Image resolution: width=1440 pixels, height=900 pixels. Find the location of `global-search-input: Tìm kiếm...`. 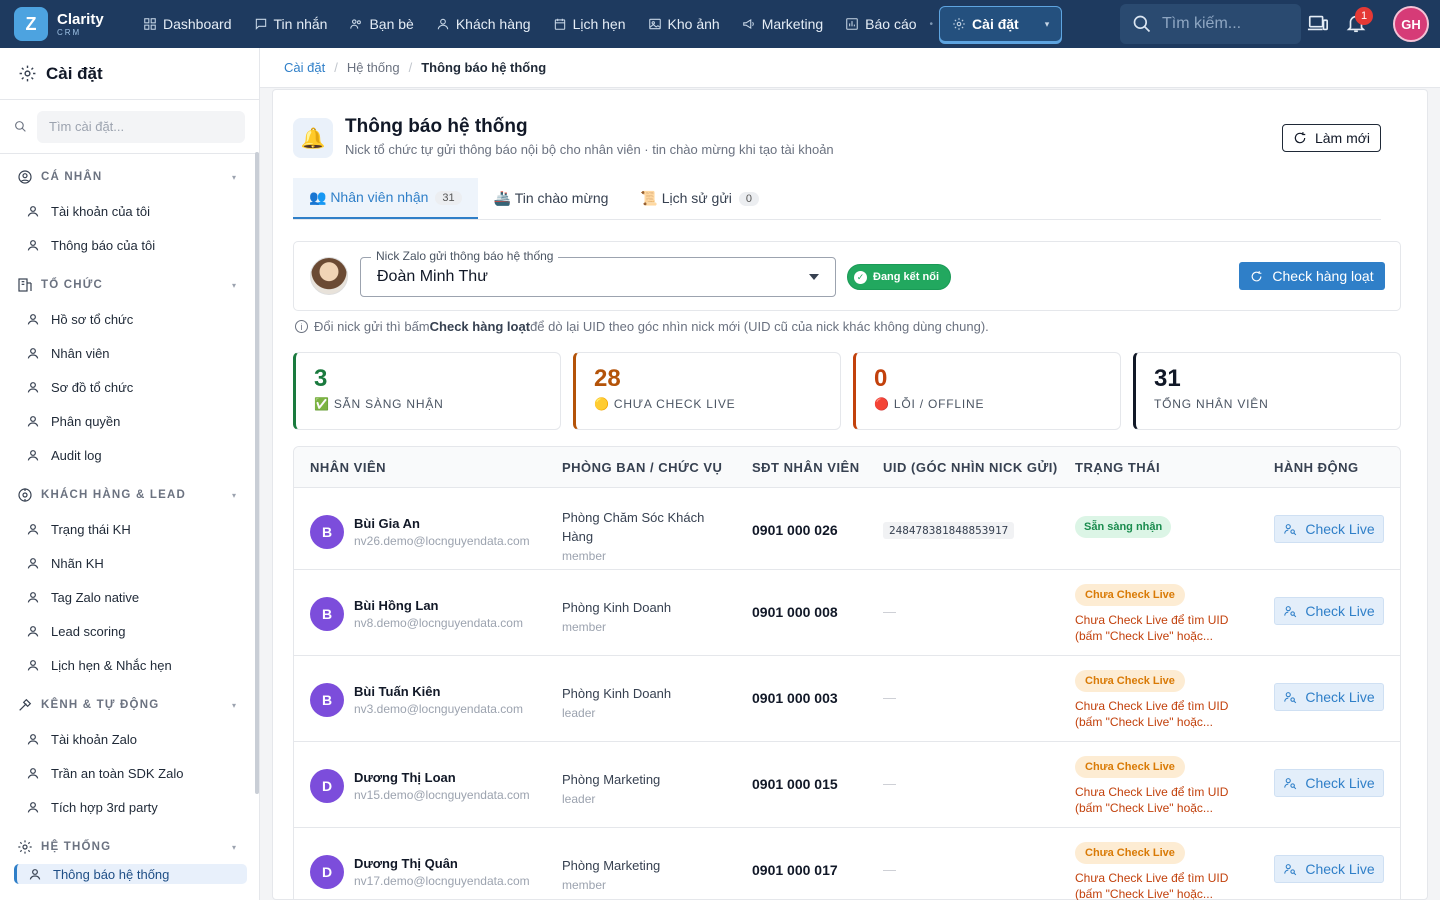

global-search-input: Tìm kiếm... is located at coordinates (1210, 24).